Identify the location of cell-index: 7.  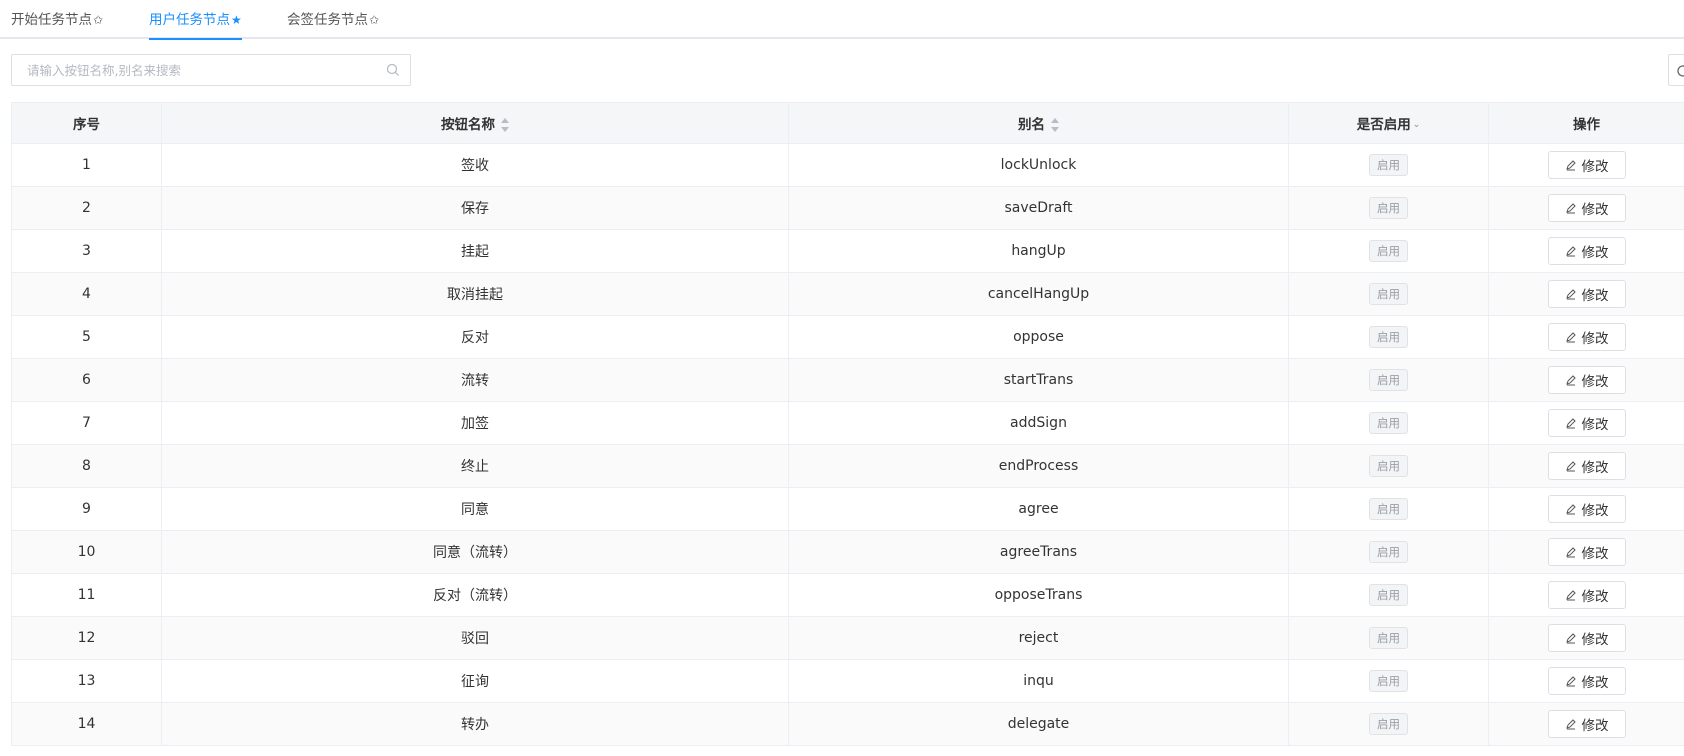
(86, 423).